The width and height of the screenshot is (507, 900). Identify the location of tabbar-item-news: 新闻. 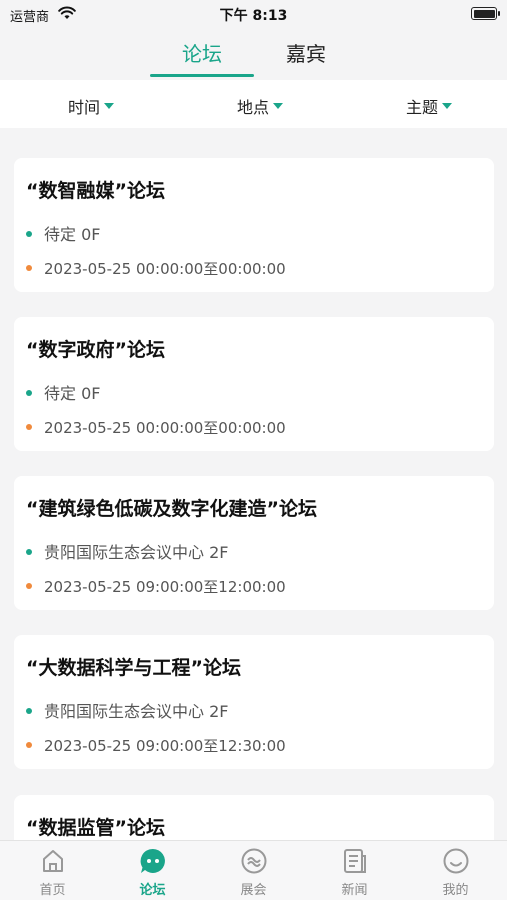
(354, 872).